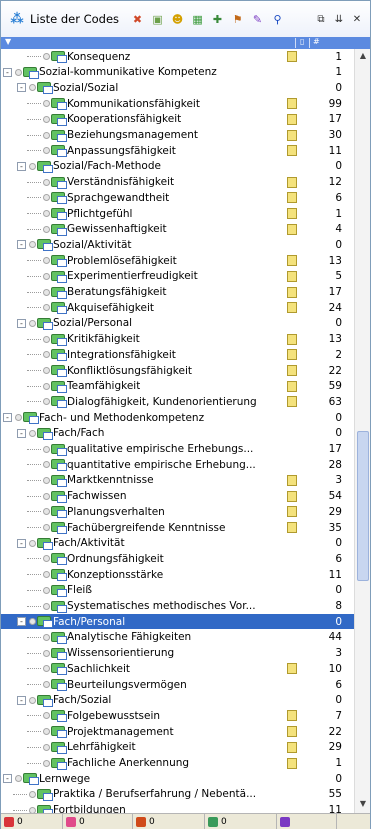 This screenshot has height=829, width=371. What do you see at coordinates (177, 543) in the screenshot?
I see `tree-row: - Fach/Aktivität 0` at bounding box center [177, 543].